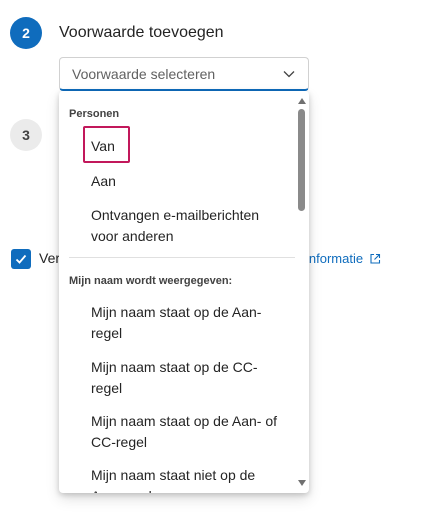  I want to click on option-naam-aan-of-cc-regel: Mijn naam staat op de Aan- of CC-regel, so click(186, 432).